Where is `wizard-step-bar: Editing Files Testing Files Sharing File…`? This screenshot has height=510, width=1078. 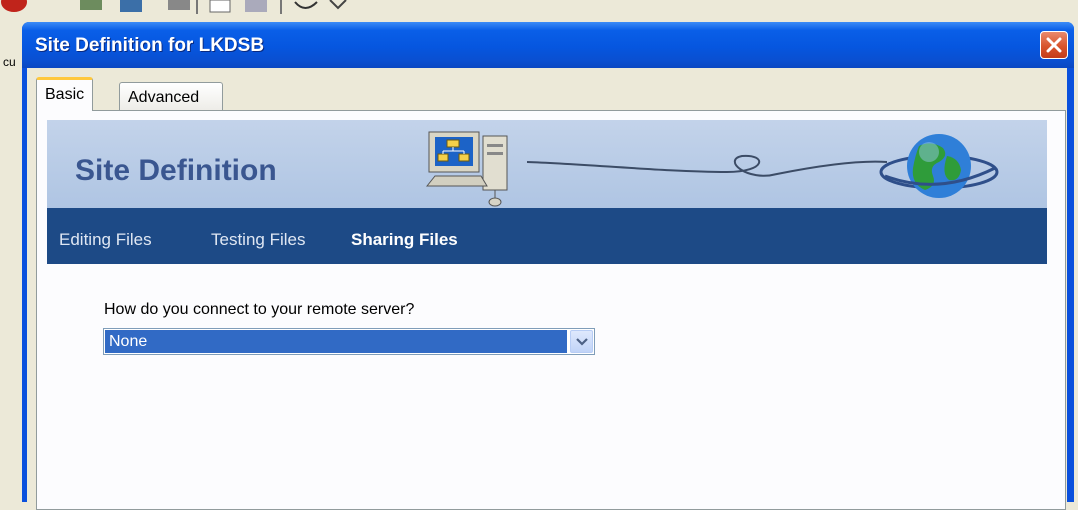
wizard-step-bar: Editing Files Testing Files Sharing File… is located at coordinates (547, 236).